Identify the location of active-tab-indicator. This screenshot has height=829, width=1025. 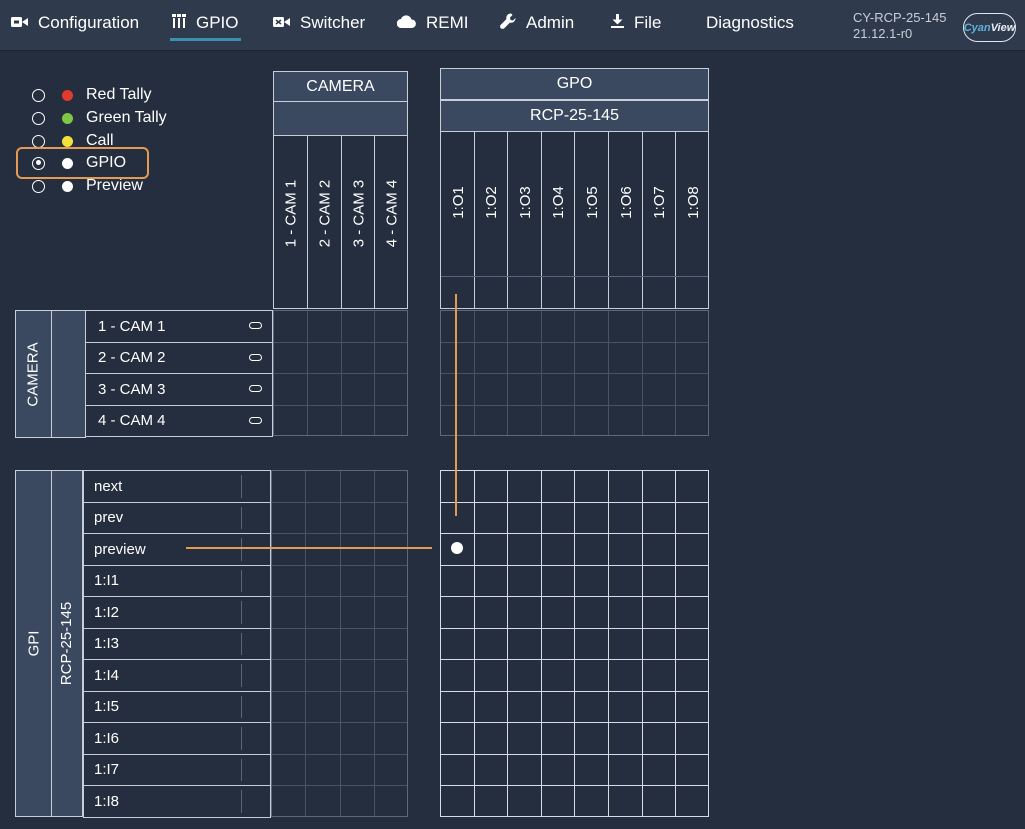
(205, 39).